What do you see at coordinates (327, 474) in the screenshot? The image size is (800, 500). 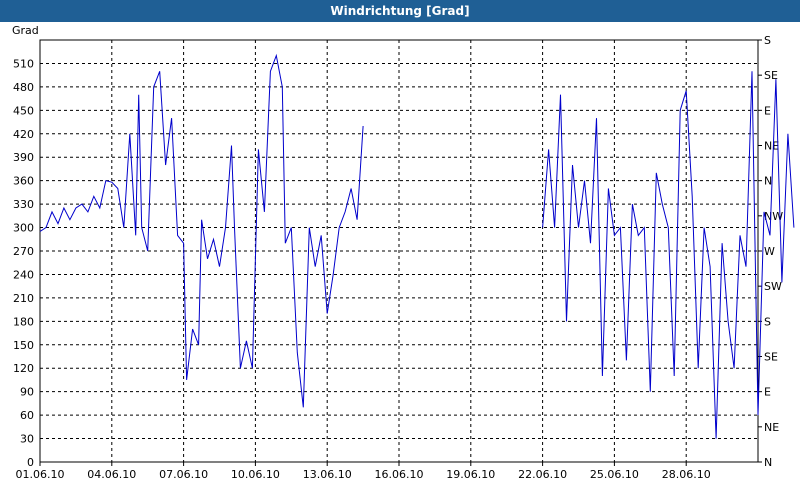 I see `x-tick-label: 13.06.10` at bounding box center [327, 474].